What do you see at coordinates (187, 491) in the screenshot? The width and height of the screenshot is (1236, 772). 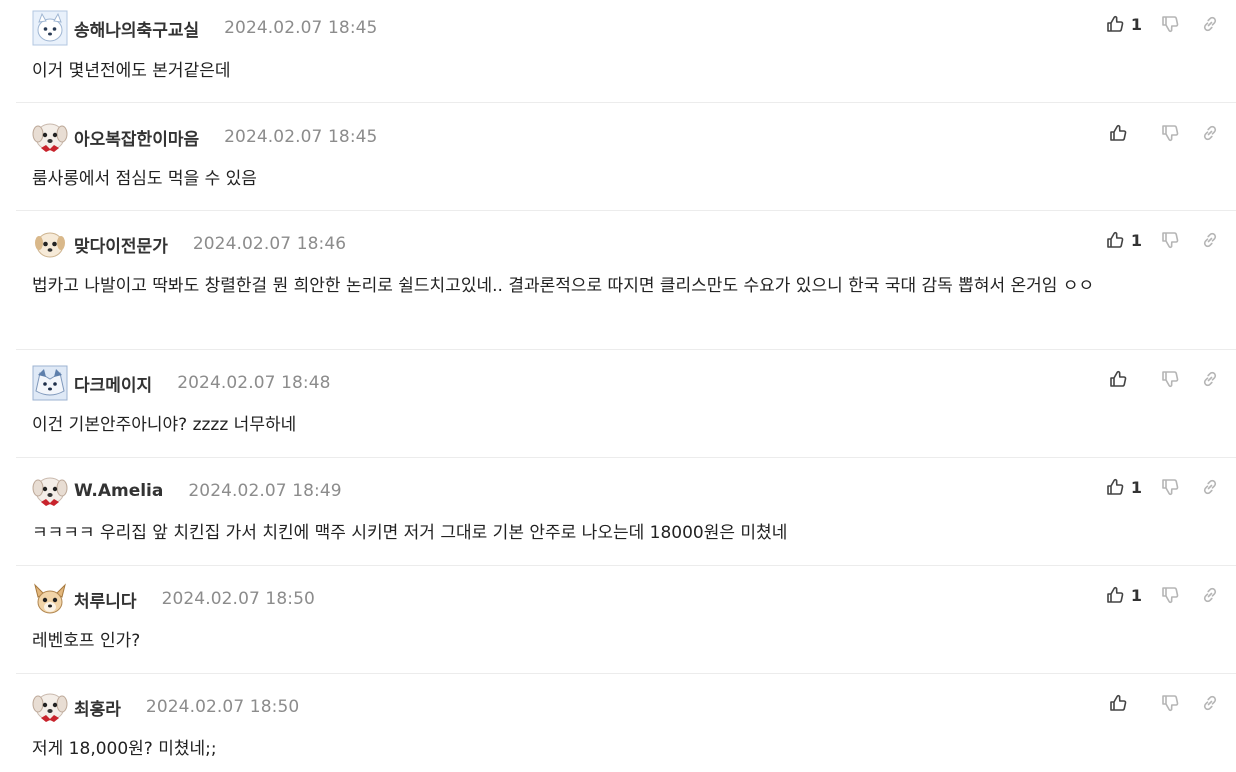 I see `comment-header: W.Amelia 2024.02.07 18:49` at bounding box center [187, 491].